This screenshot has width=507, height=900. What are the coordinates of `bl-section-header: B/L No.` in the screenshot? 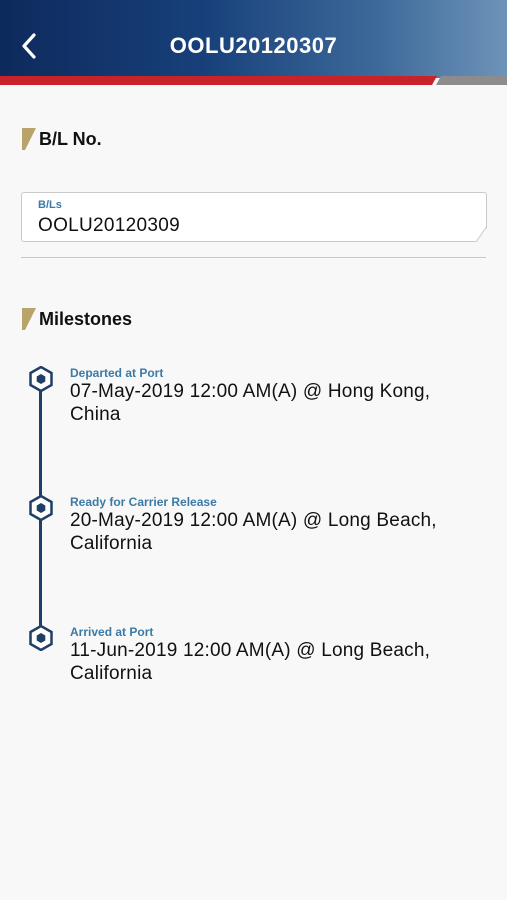 It's located at (62, 139).